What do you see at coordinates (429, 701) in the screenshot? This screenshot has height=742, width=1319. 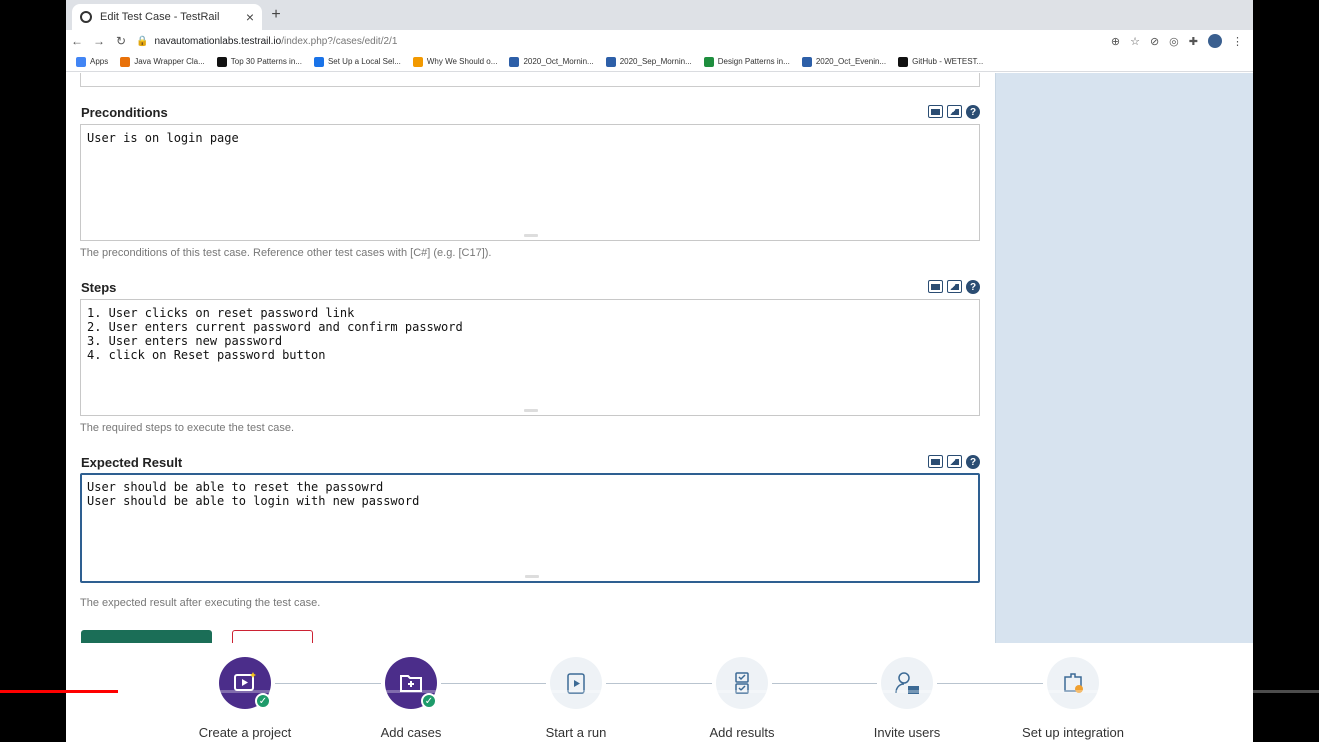 I see `check-icon: ✓` at bounding box center [429, 701].